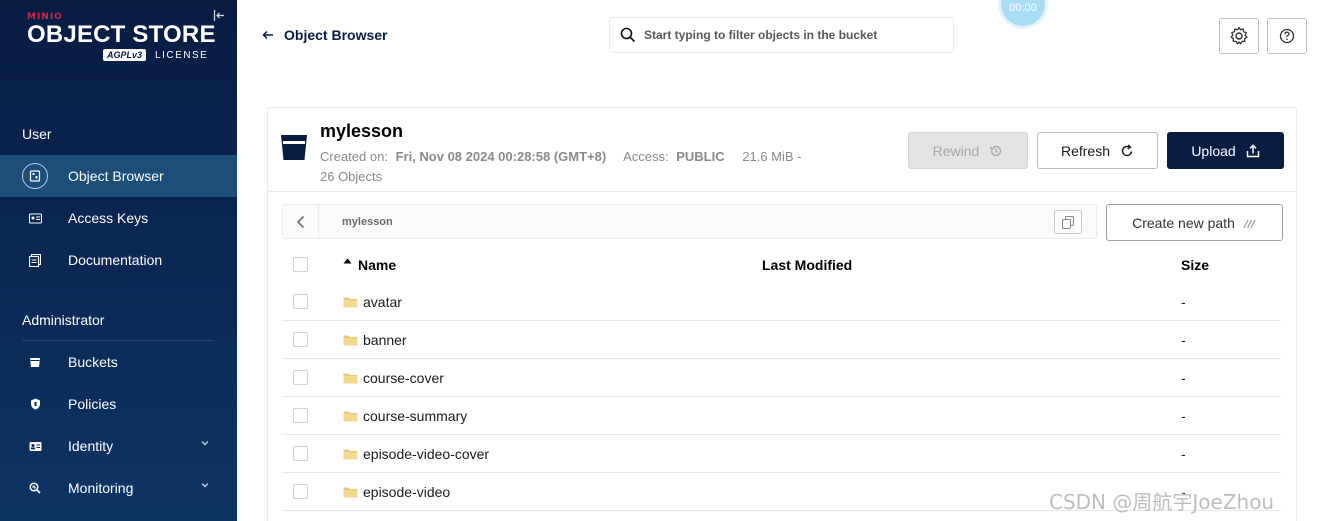 The height and width of the screenshot is (521, 1319). I want to click on sidebar-item-policies: Policies, so click(118, 404).